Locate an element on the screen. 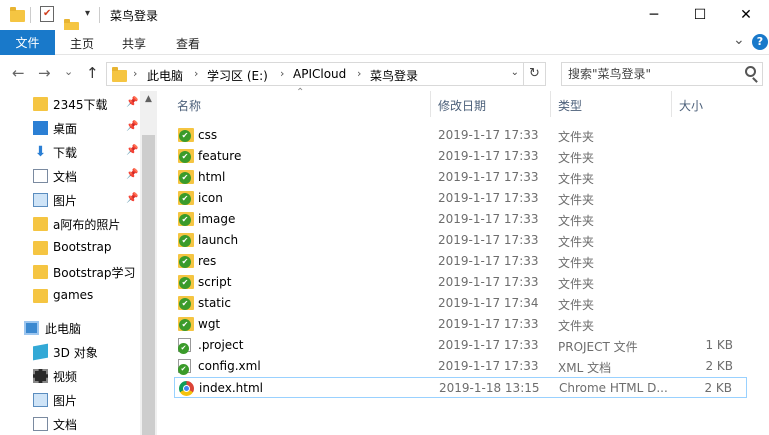 The image size is (769, 435). sidebar-item-desktop: 桌面 📌 is located at coordinates (70, 128).